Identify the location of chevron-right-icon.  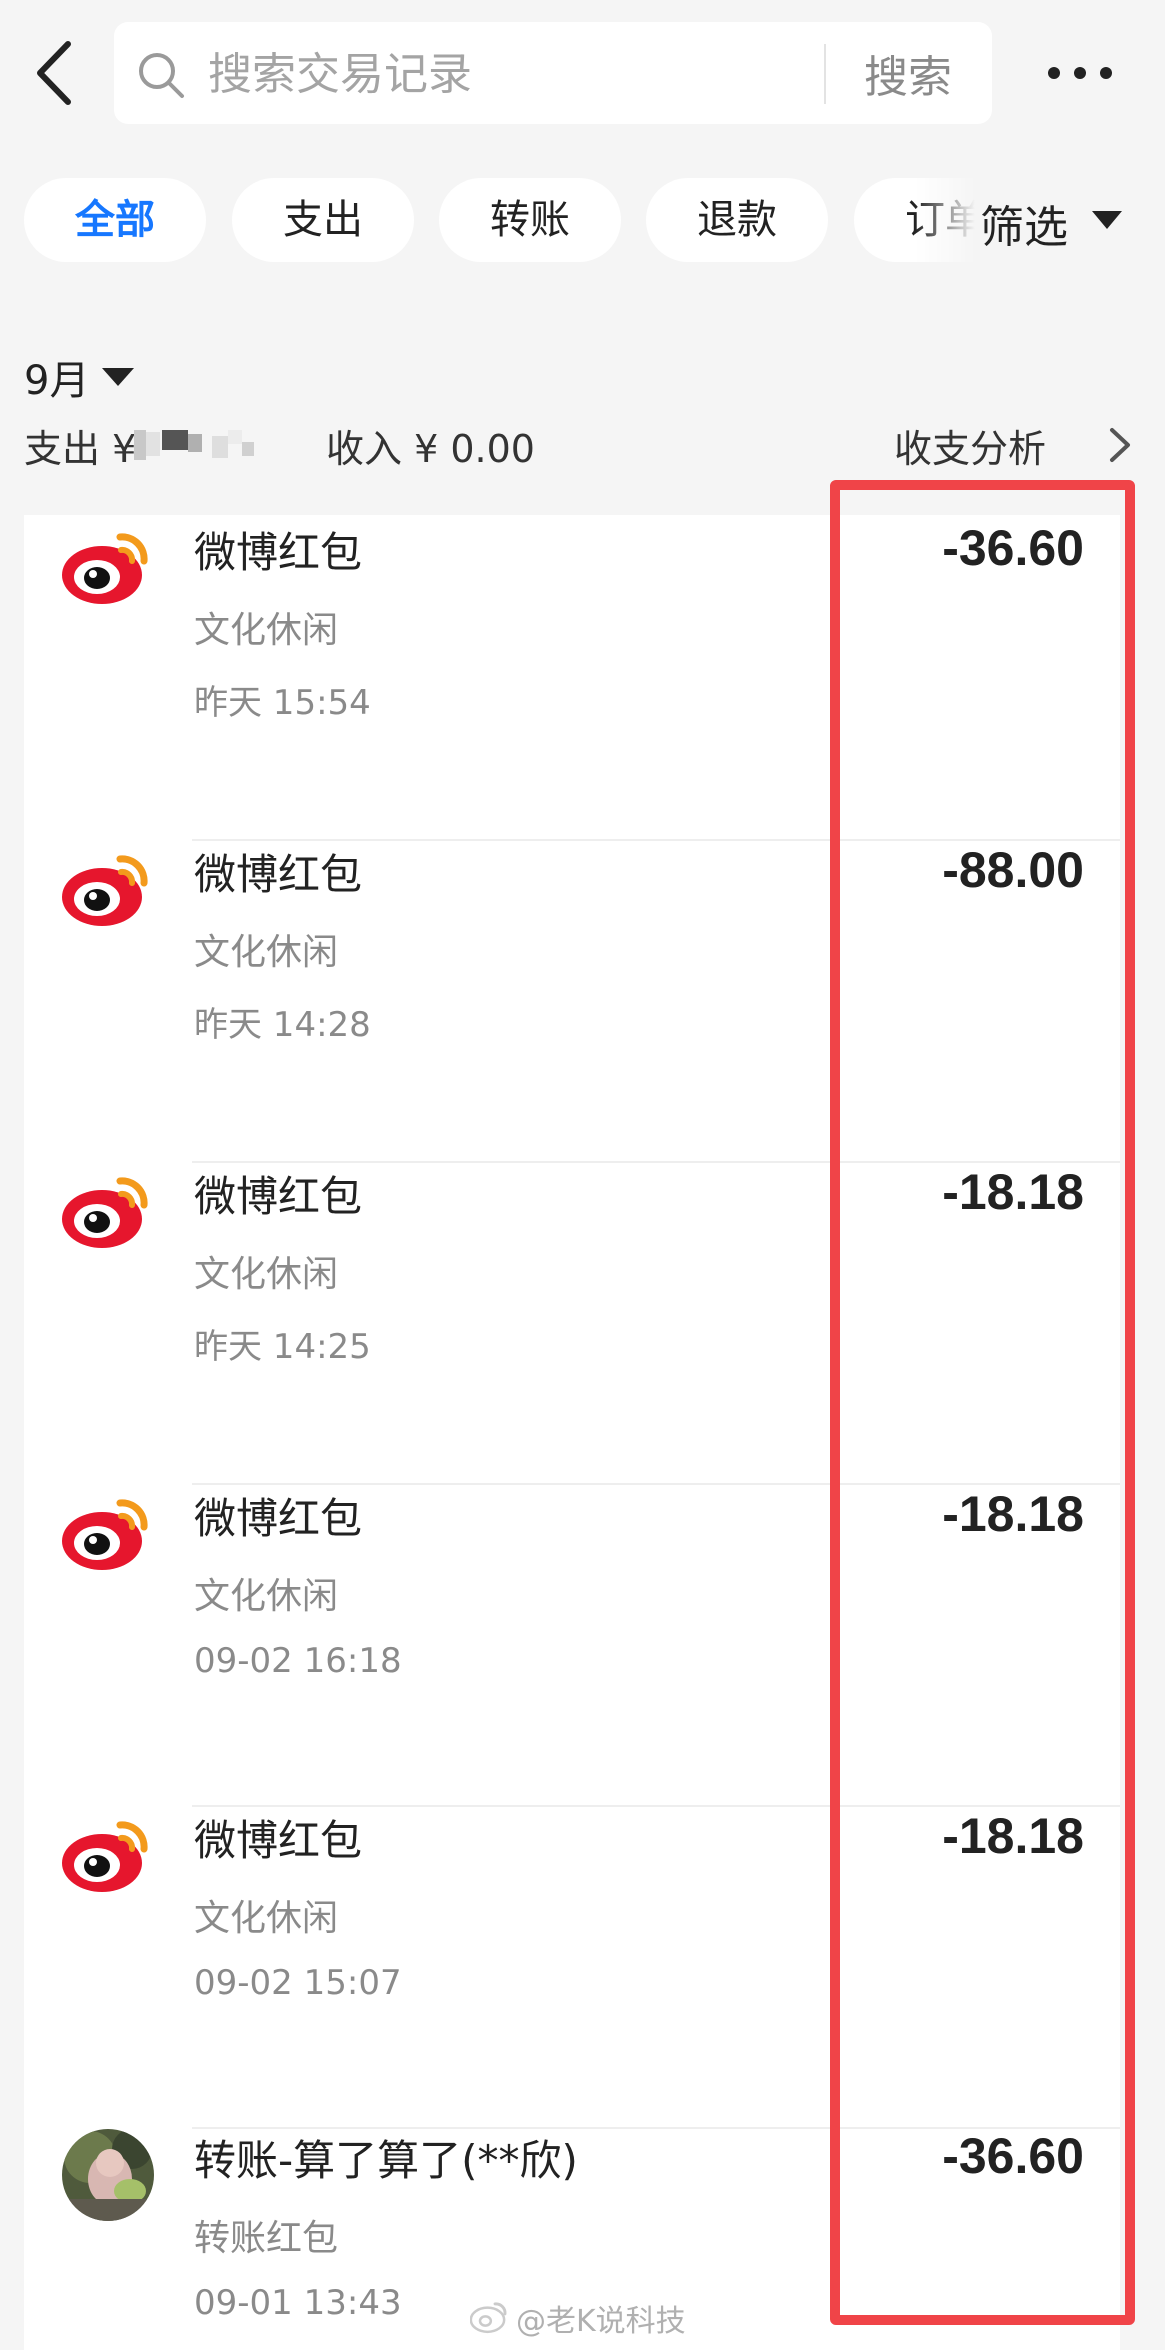
(1119, 445).